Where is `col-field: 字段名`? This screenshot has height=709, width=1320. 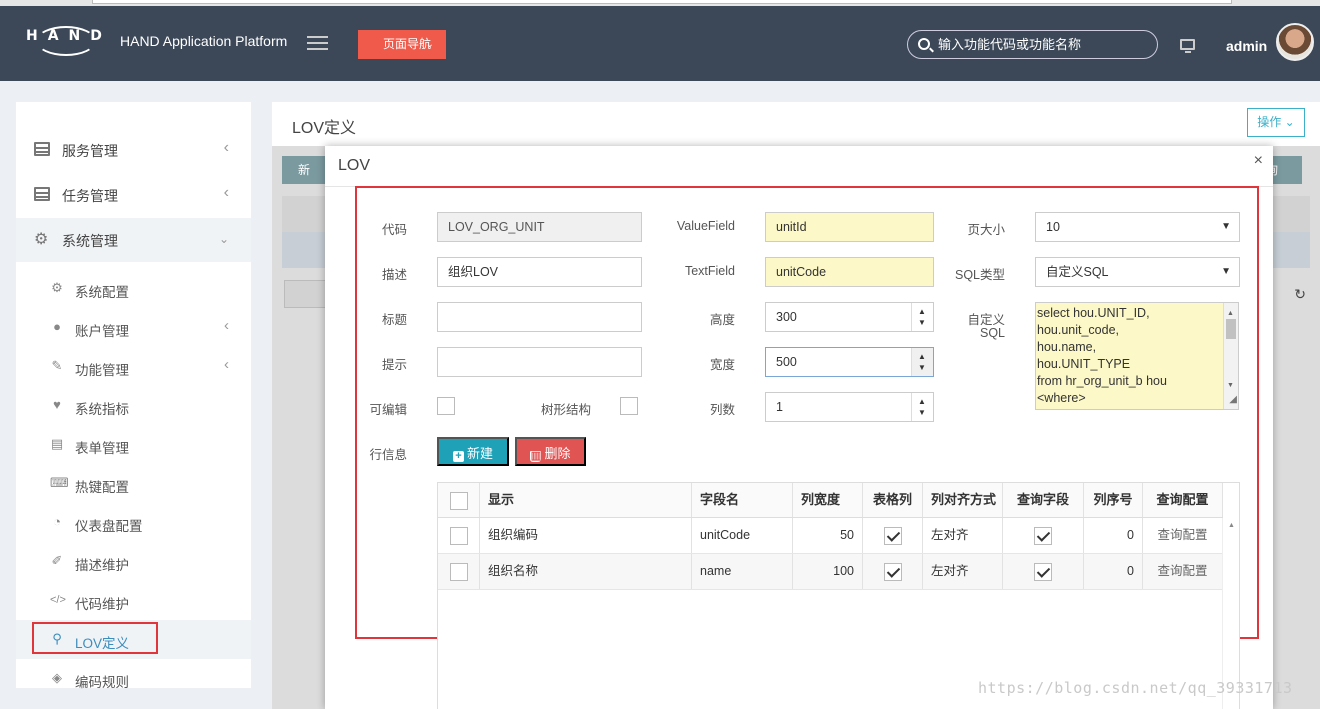 col-field: 字段名 is located at coordinates (742, 500).